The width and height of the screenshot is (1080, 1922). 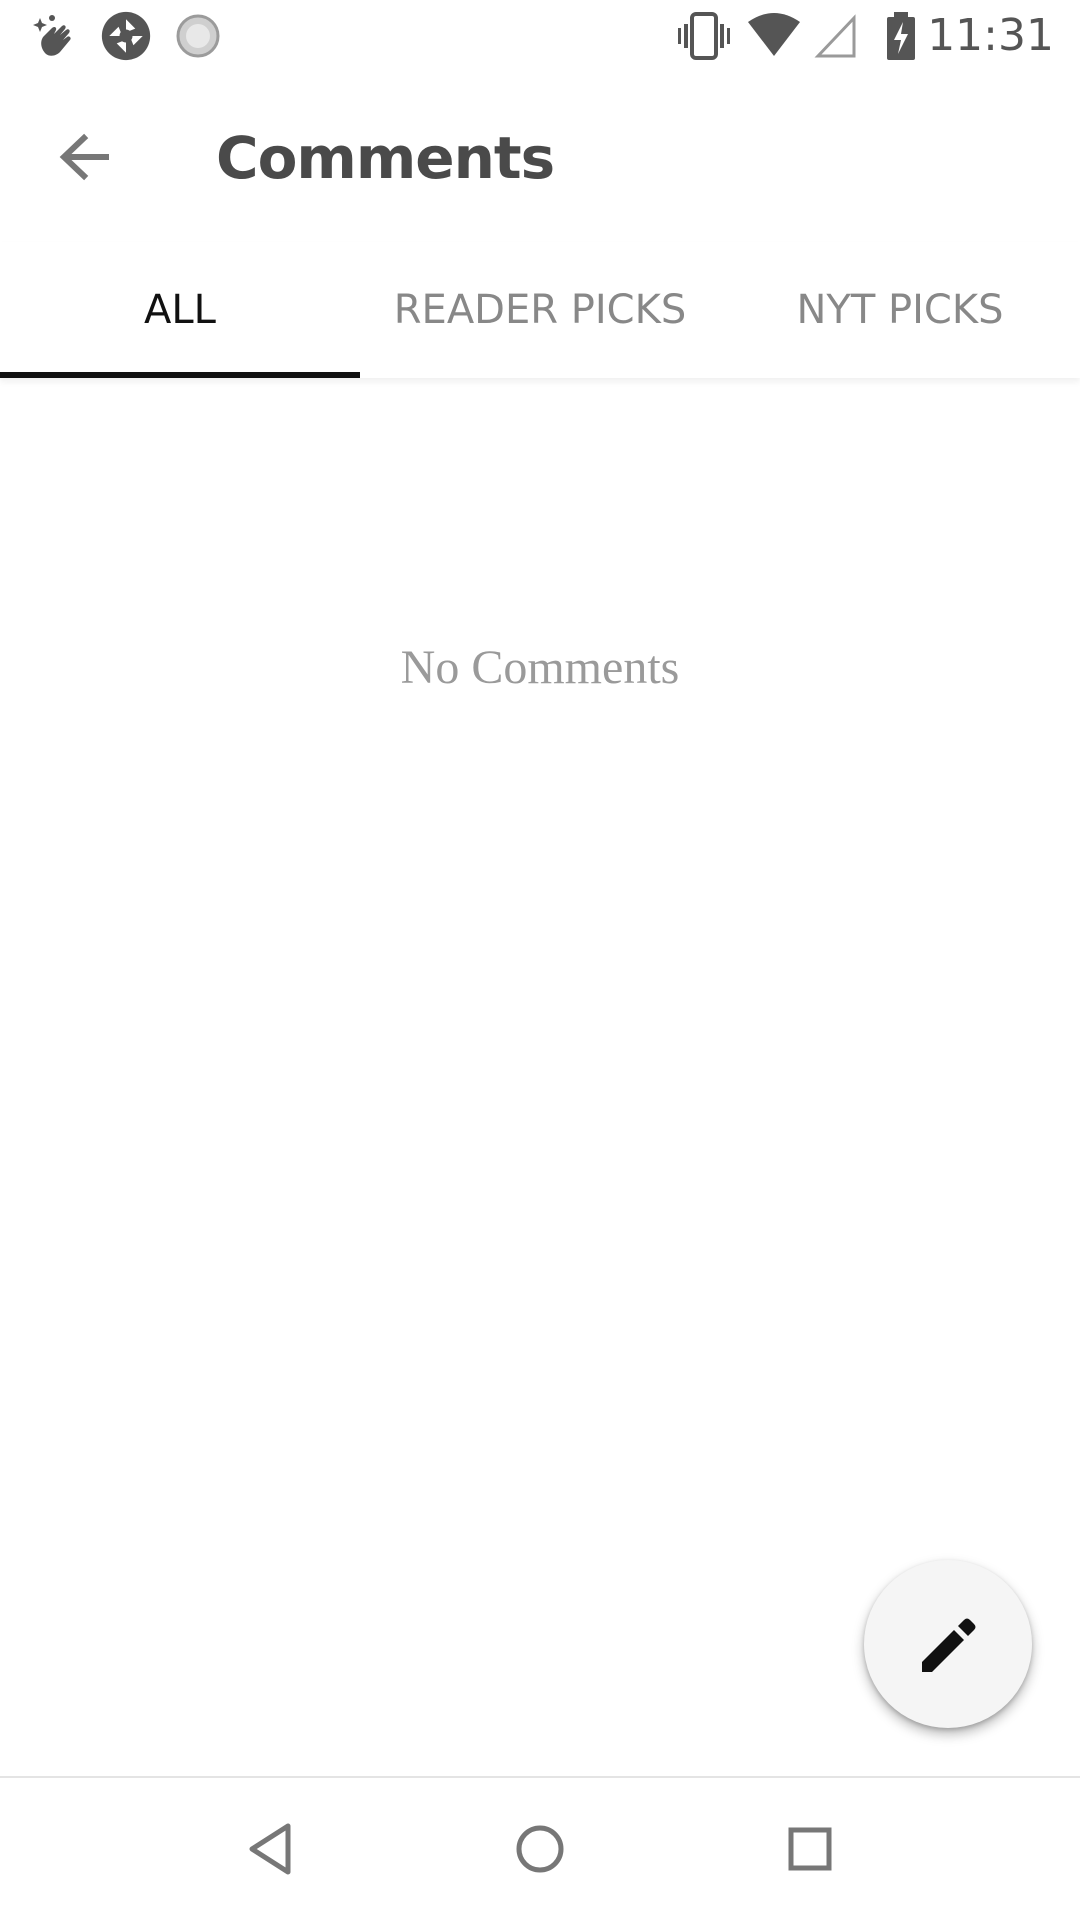 What do you see at coordinates (835, 36) in the screenshot?
I see `cell-signal-icon` at bounding box center [835, 36].